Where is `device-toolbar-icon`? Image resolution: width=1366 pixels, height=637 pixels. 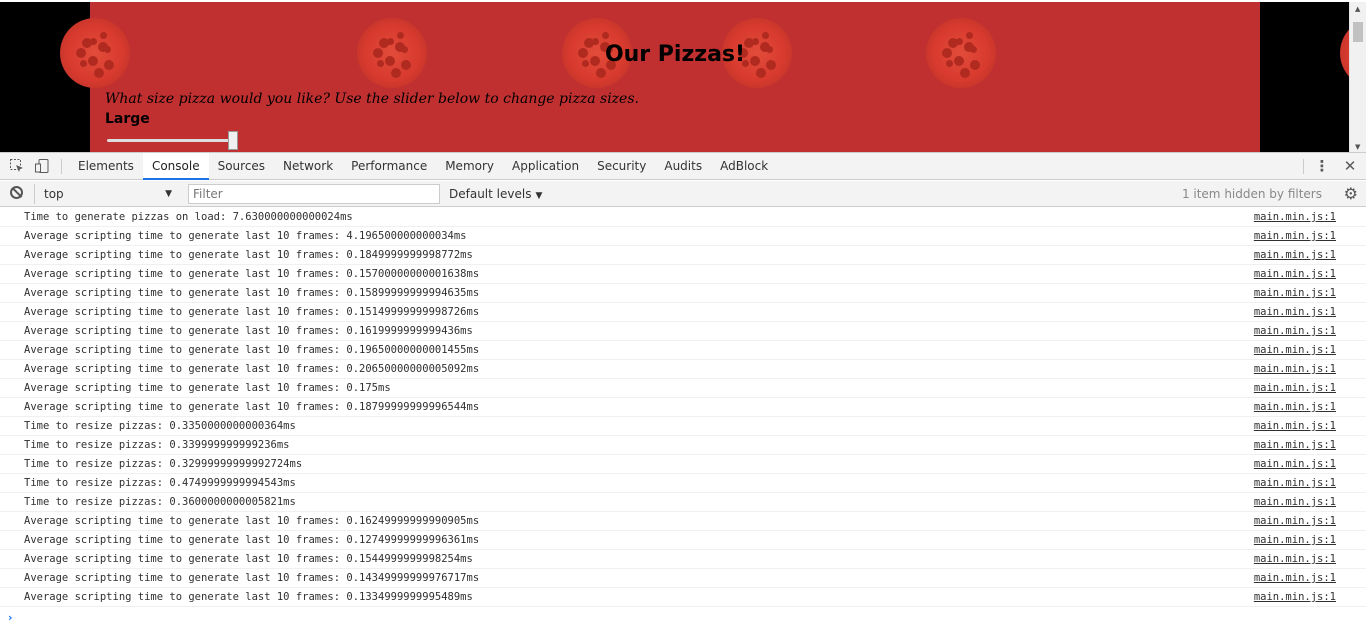
device-toolbar-icon is located at coordinates (42, 166).